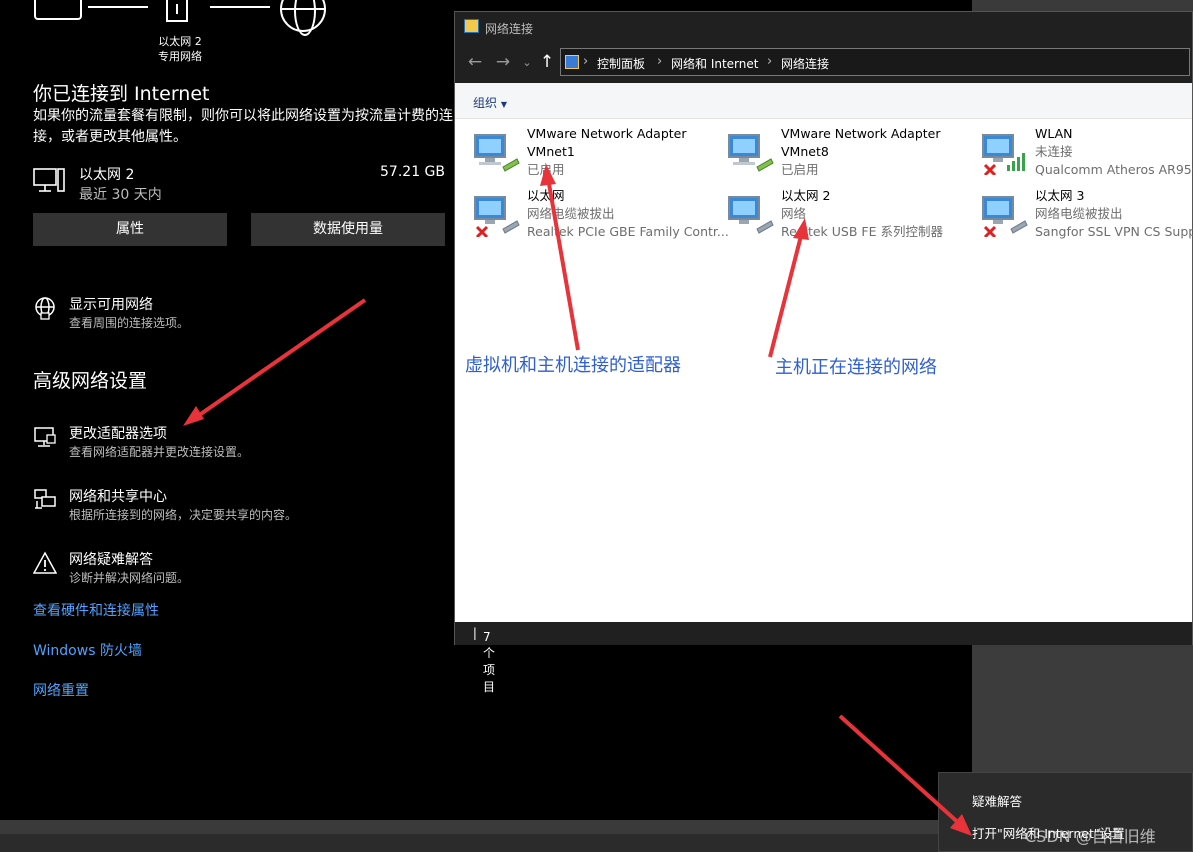 The image size is (1193, 852). Describe the element at coordinates (806, 195) in the screenshot. I see `adapter-name: 以太网 2` at that location.